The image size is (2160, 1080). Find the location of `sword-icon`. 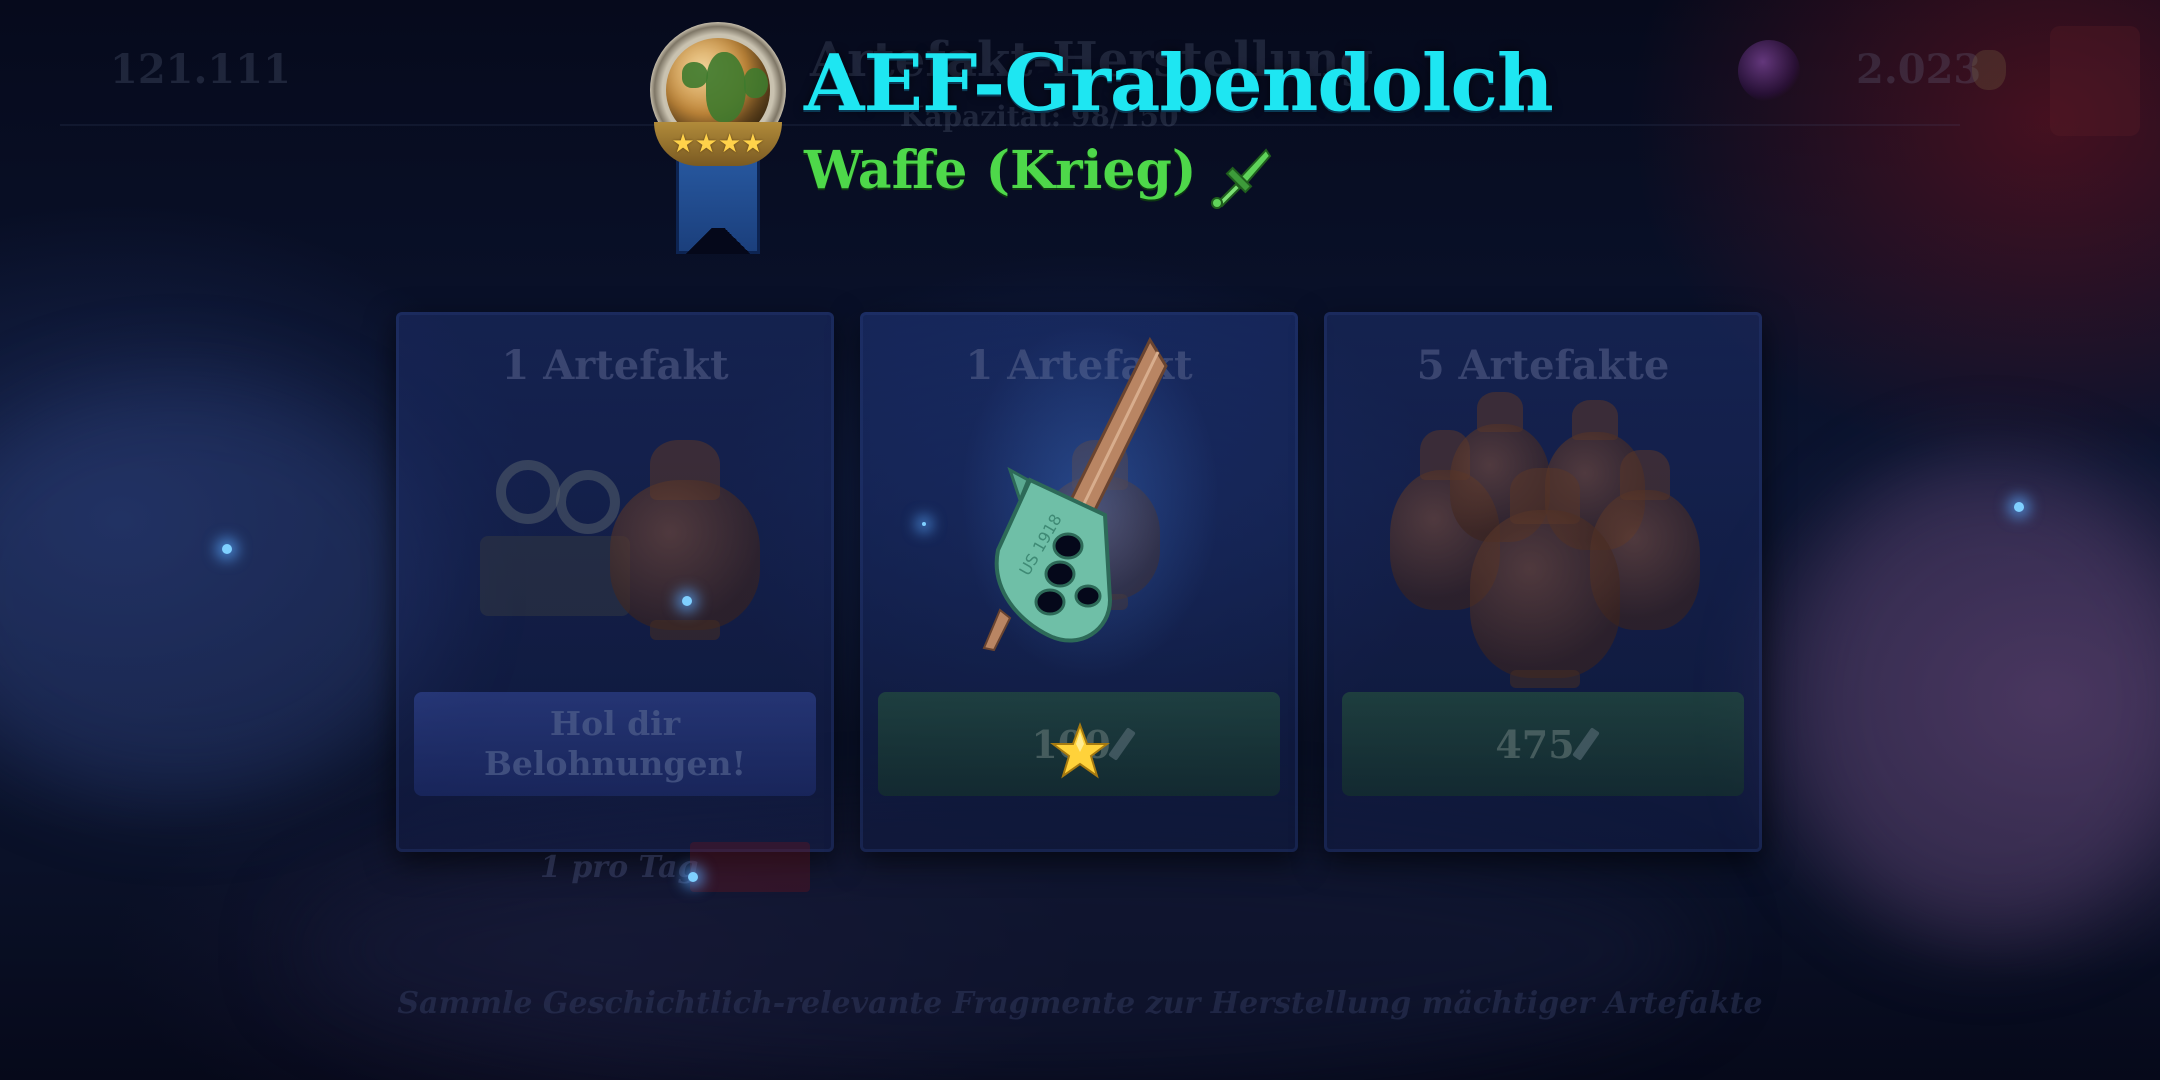

sword-icon is located at coordinates (1241, 178).